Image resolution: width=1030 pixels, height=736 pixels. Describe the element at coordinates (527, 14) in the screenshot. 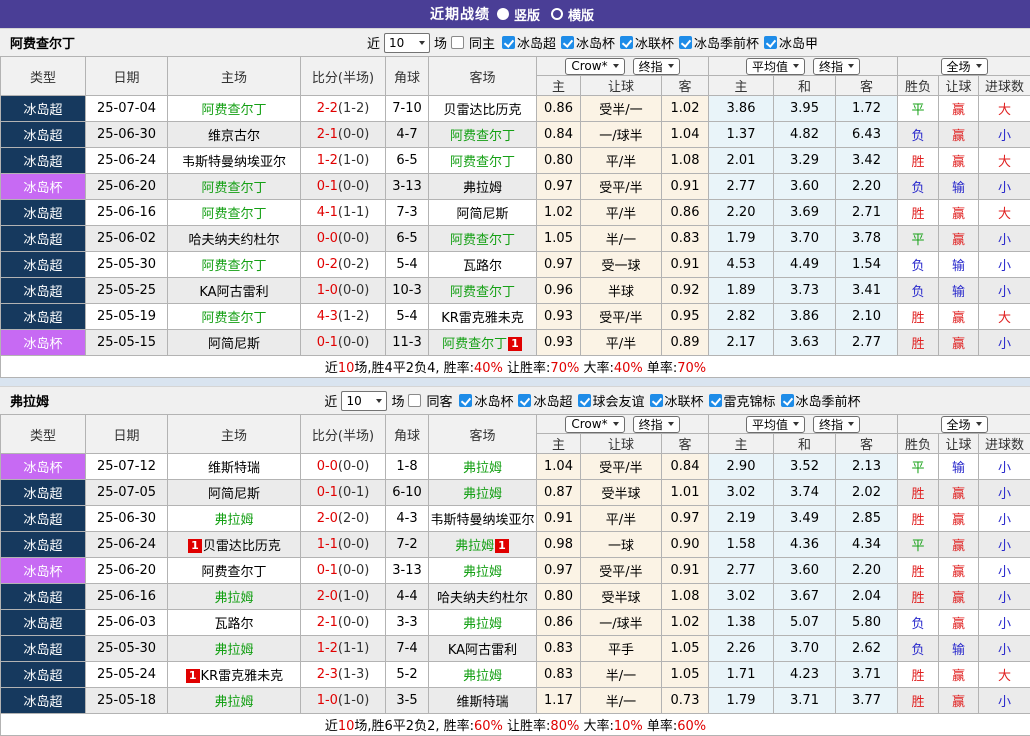

I see `radio-vertical-label: 竖版` at that location.